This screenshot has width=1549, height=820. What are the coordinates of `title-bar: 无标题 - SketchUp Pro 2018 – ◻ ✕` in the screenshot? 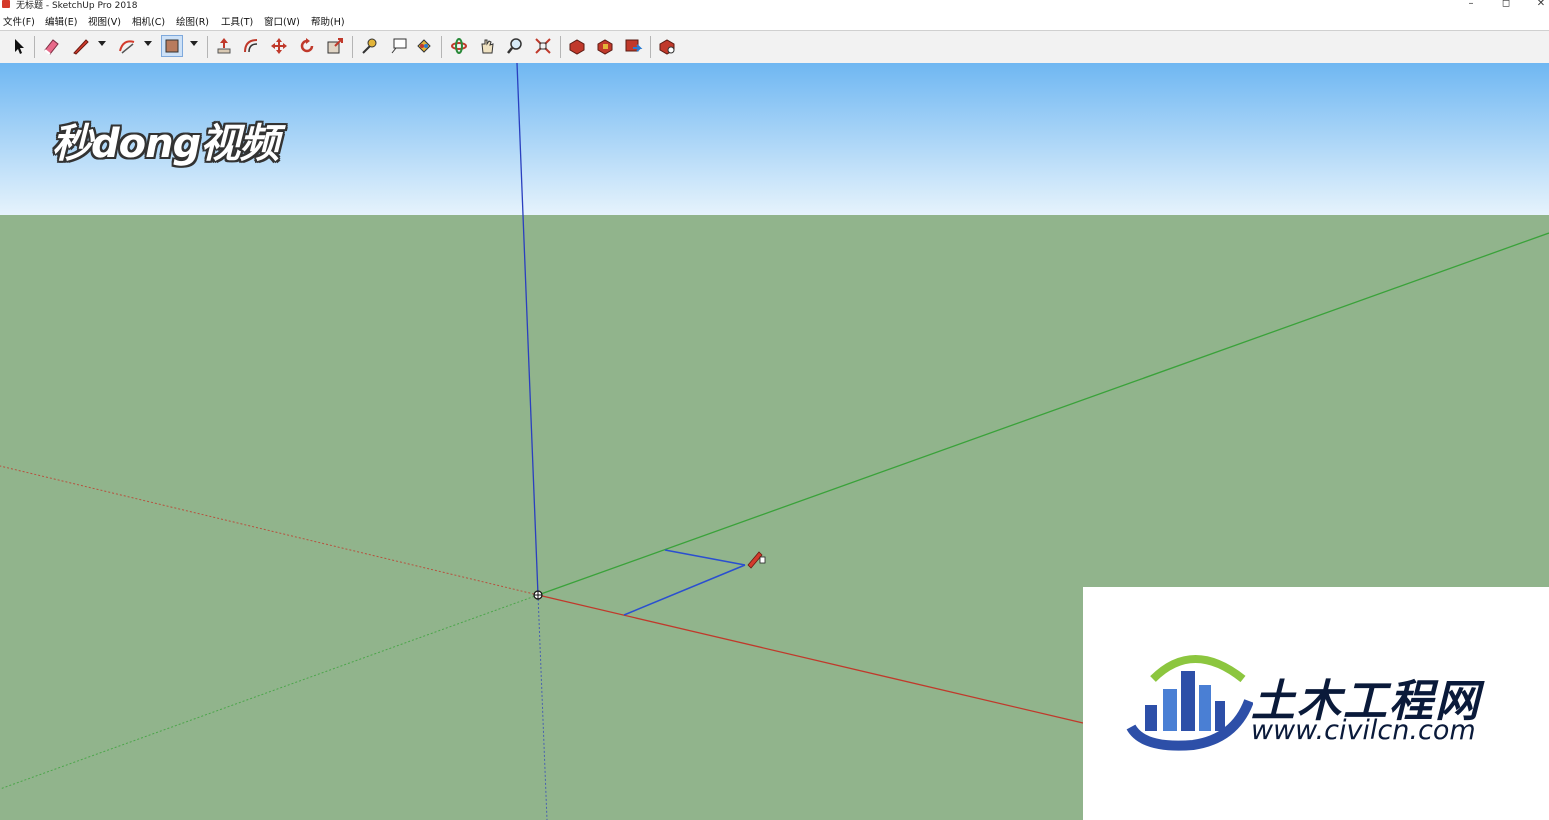 It's located at (774, 6).